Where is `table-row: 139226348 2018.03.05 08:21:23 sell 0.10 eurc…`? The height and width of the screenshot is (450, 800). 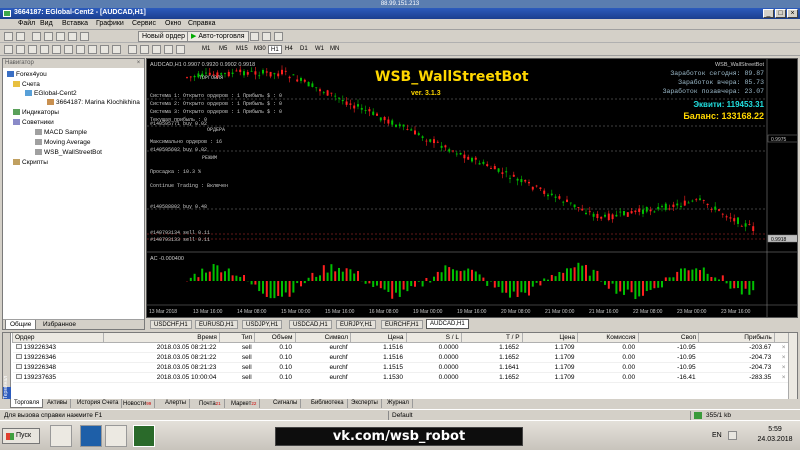
table-row: 139226348 2018.03.05 08:21:23 sell 0.10 eurc… is located at coordinates (400, 367).